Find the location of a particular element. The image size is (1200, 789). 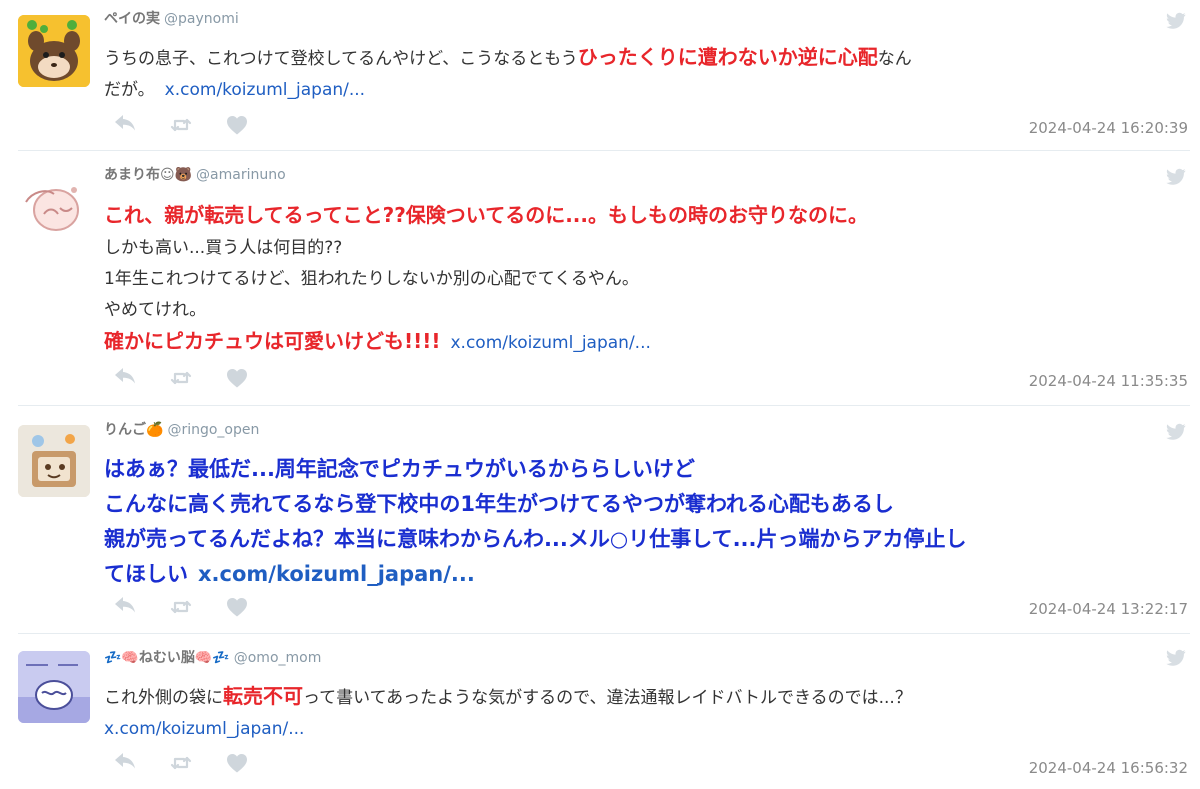

user-handle: @ringo_open is located at coordinates (213, 430).